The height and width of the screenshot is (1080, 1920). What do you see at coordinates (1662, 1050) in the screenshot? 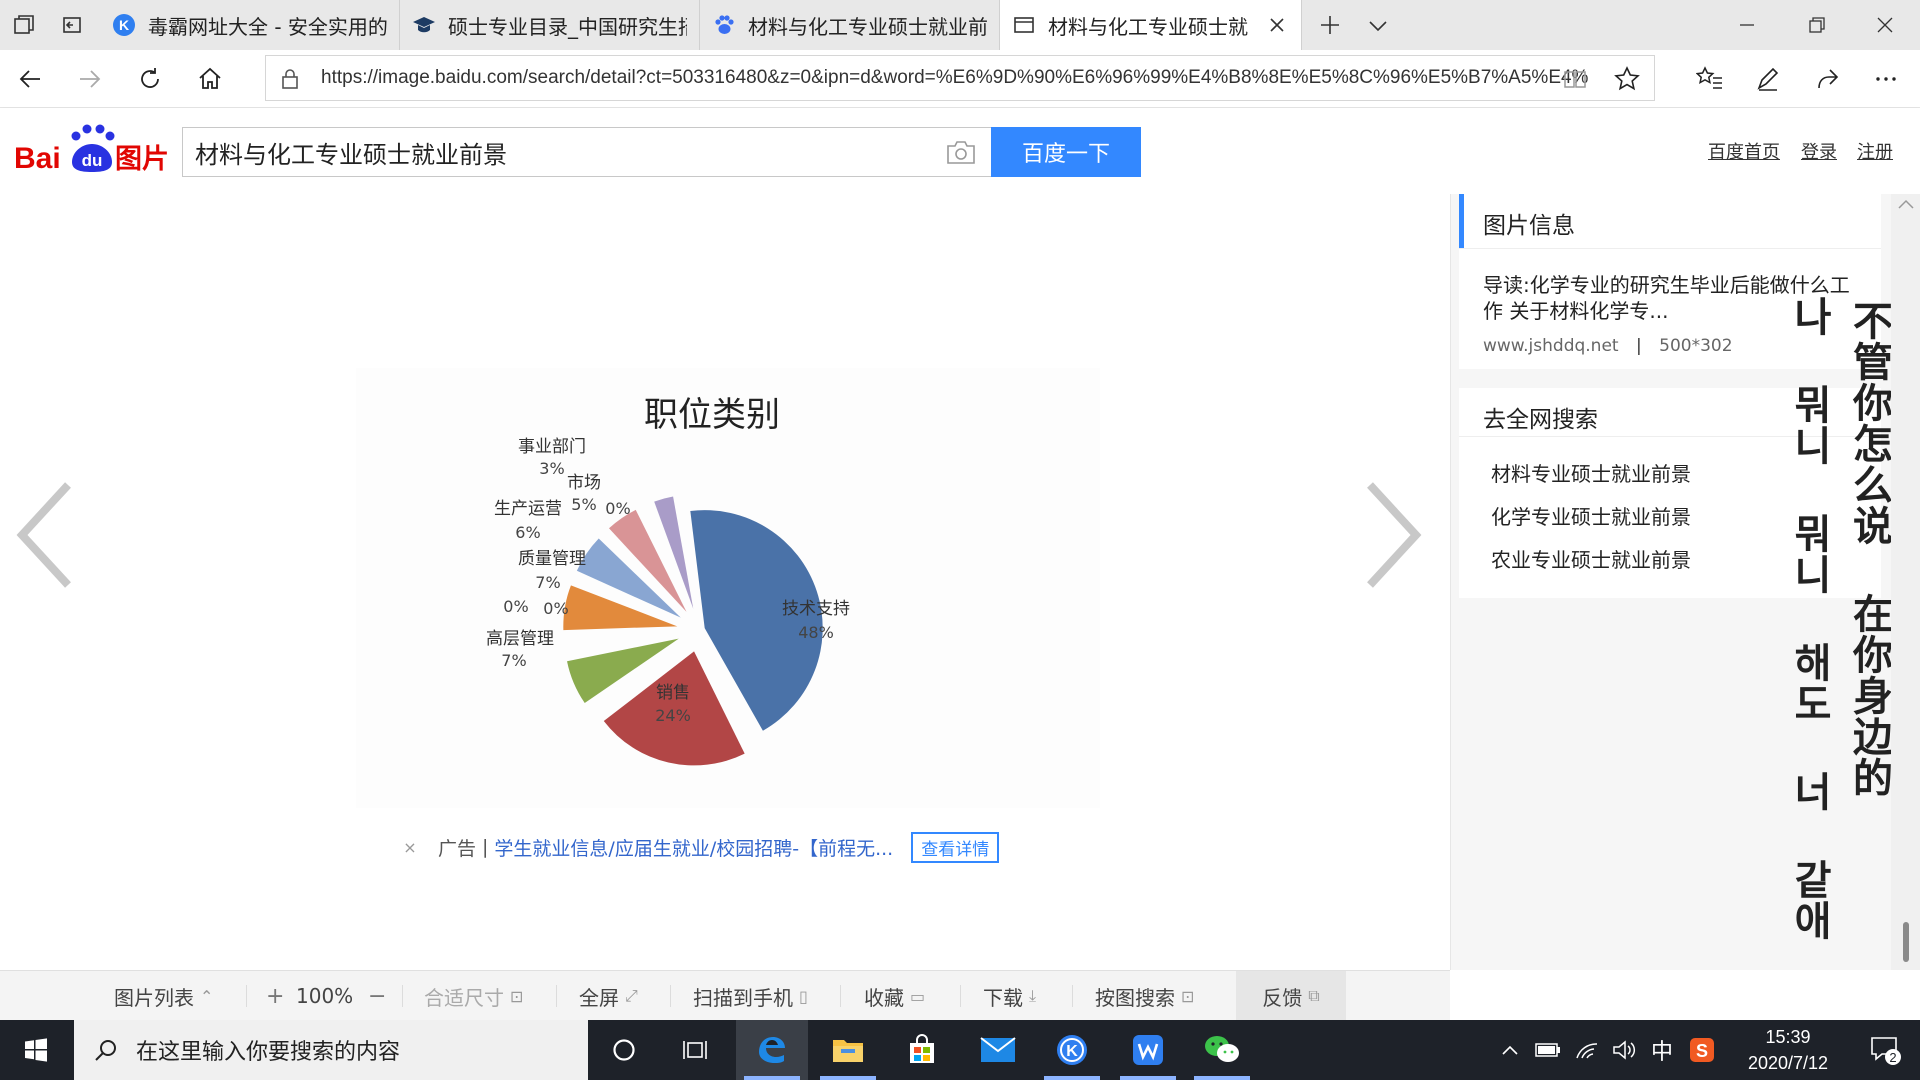
I see `ime-indicator: 中` at bounding box center [1662, 1050].